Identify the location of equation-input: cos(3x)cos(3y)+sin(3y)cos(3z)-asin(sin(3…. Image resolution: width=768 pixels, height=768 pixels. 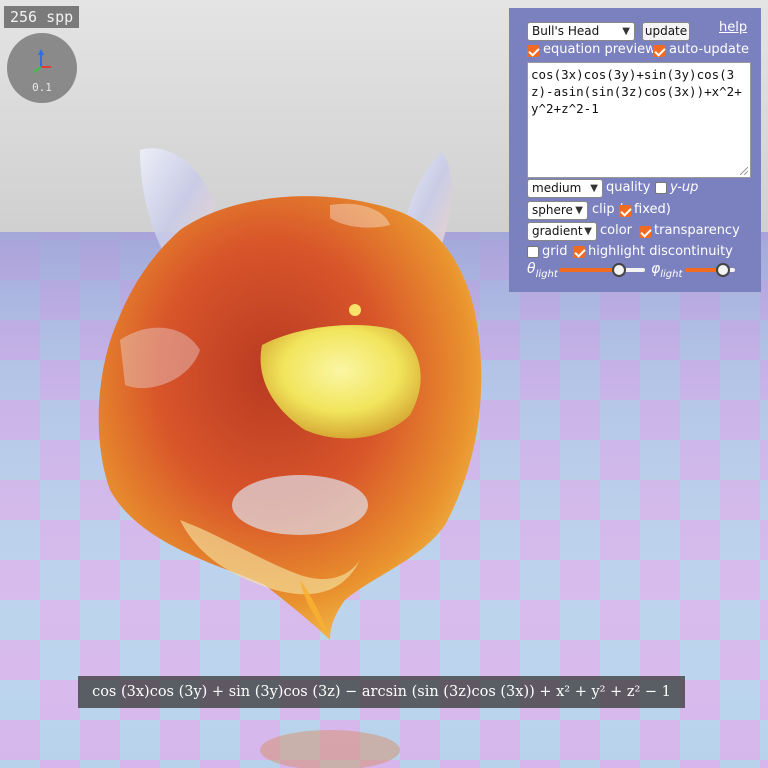
(639, 120).